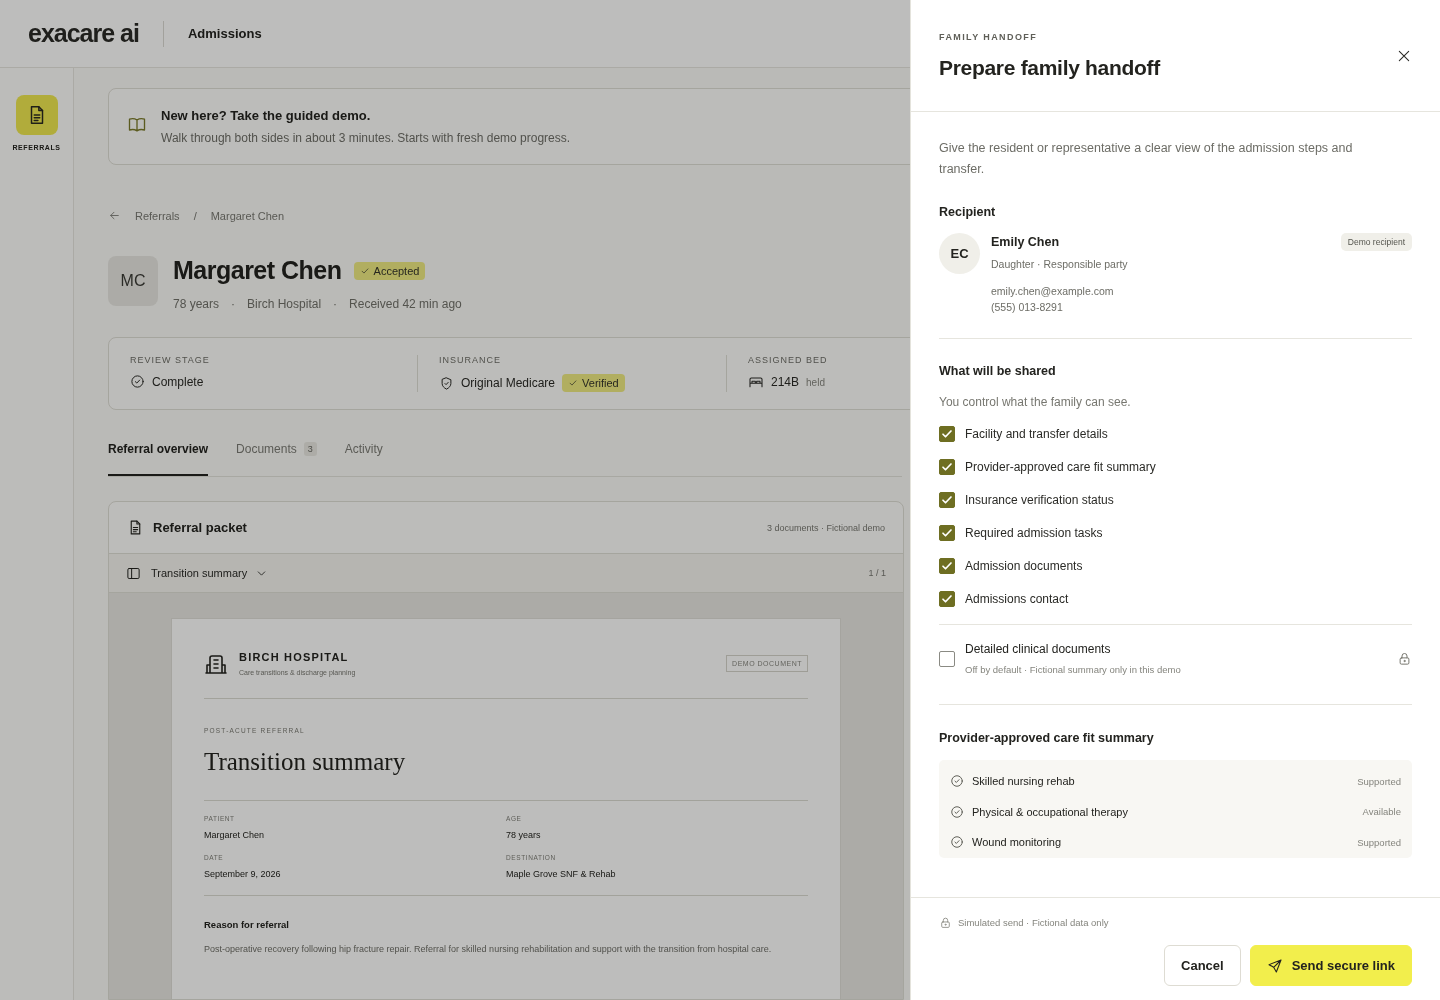 The height and width of the screenshot is (1000, 1440). Describe the element at coordinates (508, 383) in the screenshot. I see `stat-value: Original Medicare` at that location.